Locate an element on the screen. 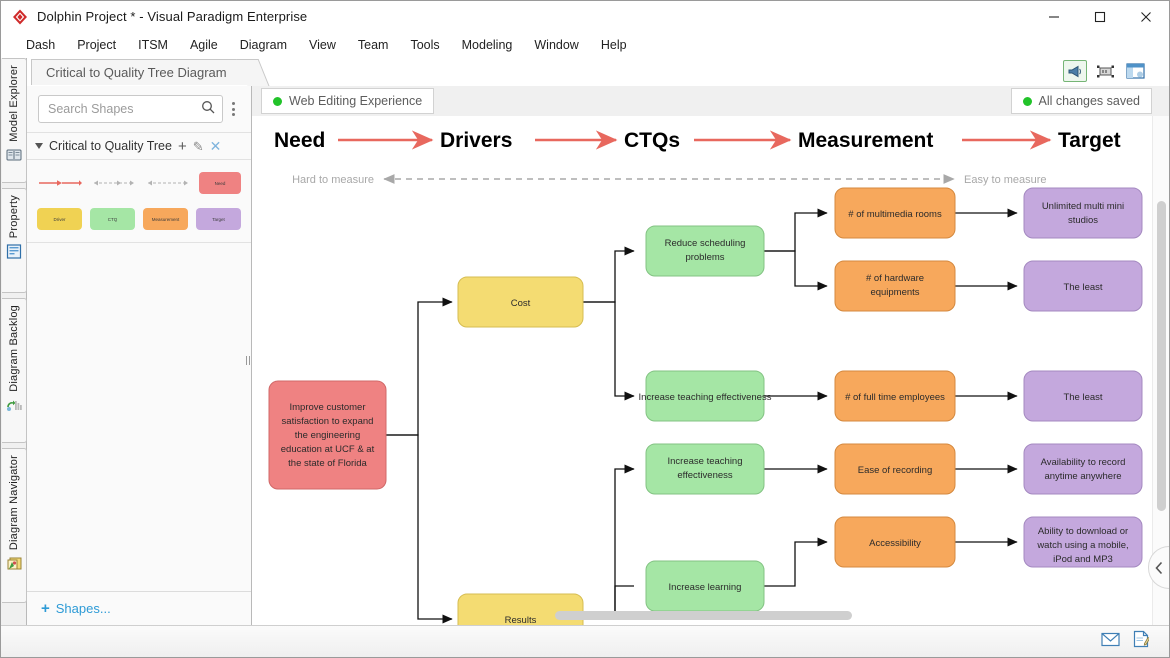 The image size is (1170, 658). panel-resize-handle is located at coordinates (248, 360).